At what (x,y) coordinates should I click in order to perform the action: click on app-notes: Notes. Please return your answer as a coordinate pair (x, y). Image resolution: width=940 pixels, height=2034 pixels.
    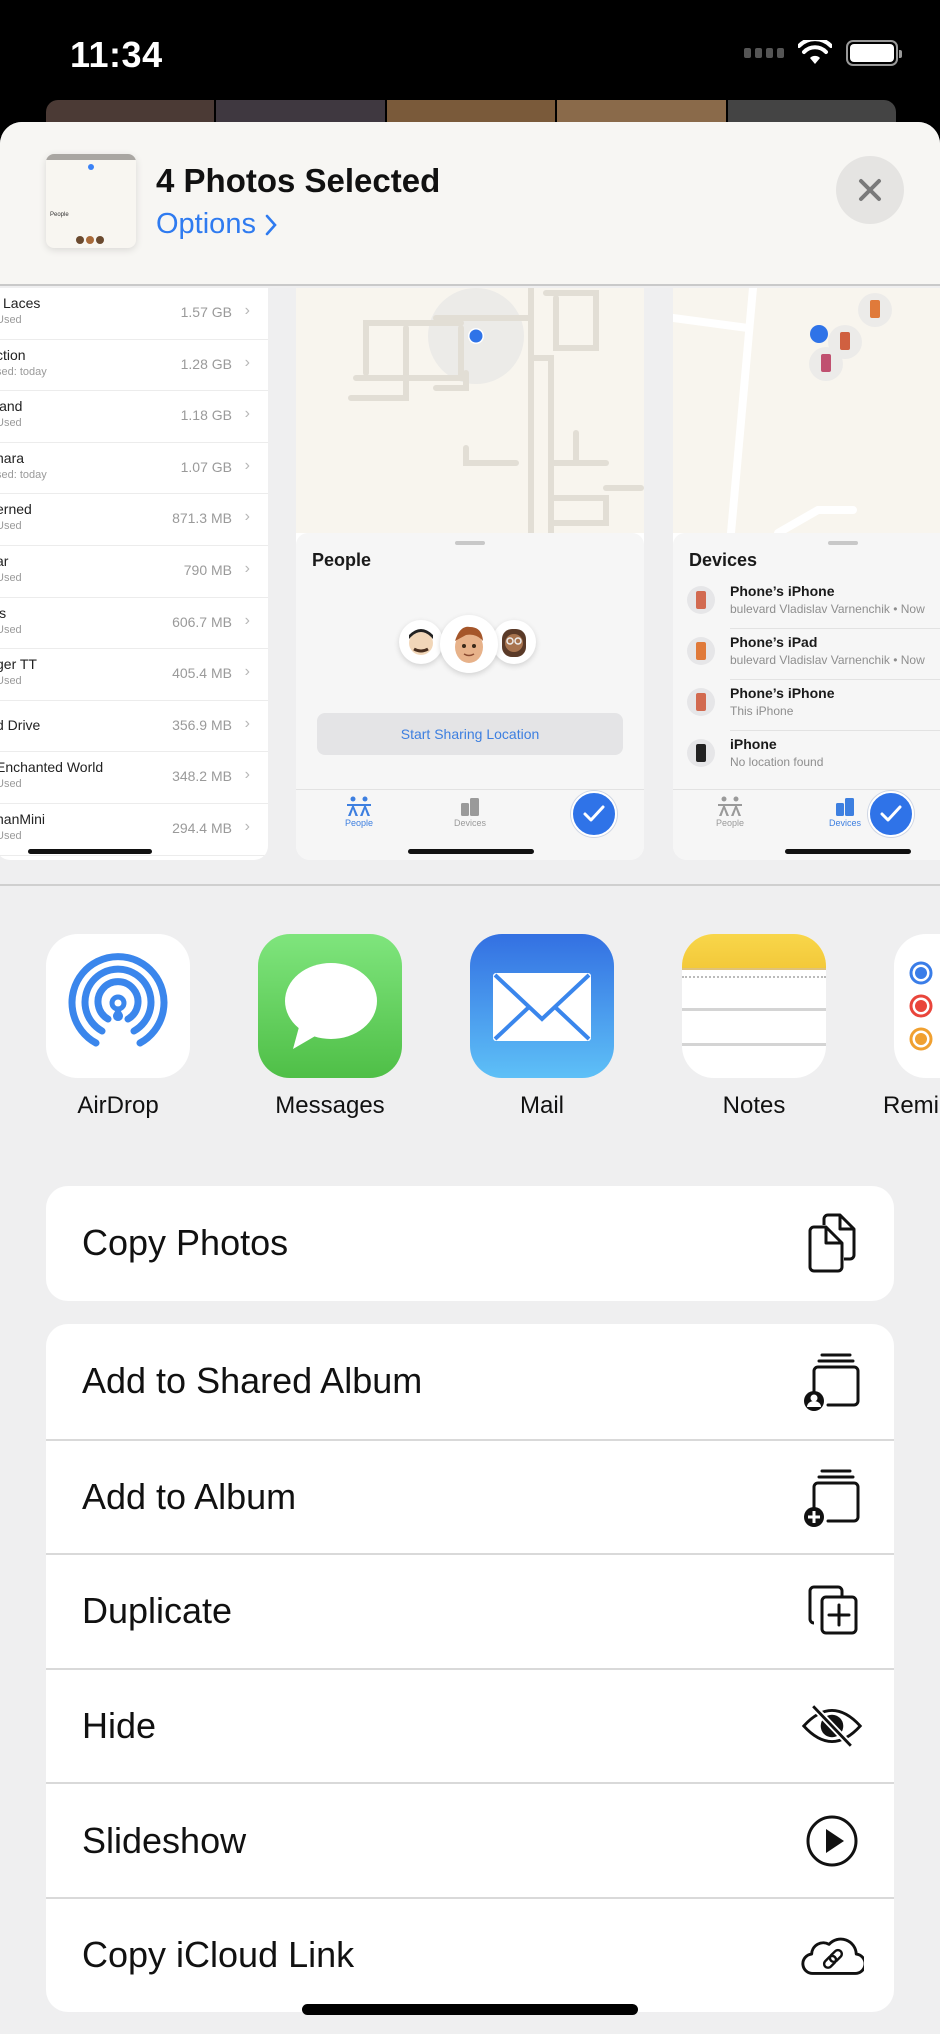
    Looking at the image, I should click on (754, 1027).